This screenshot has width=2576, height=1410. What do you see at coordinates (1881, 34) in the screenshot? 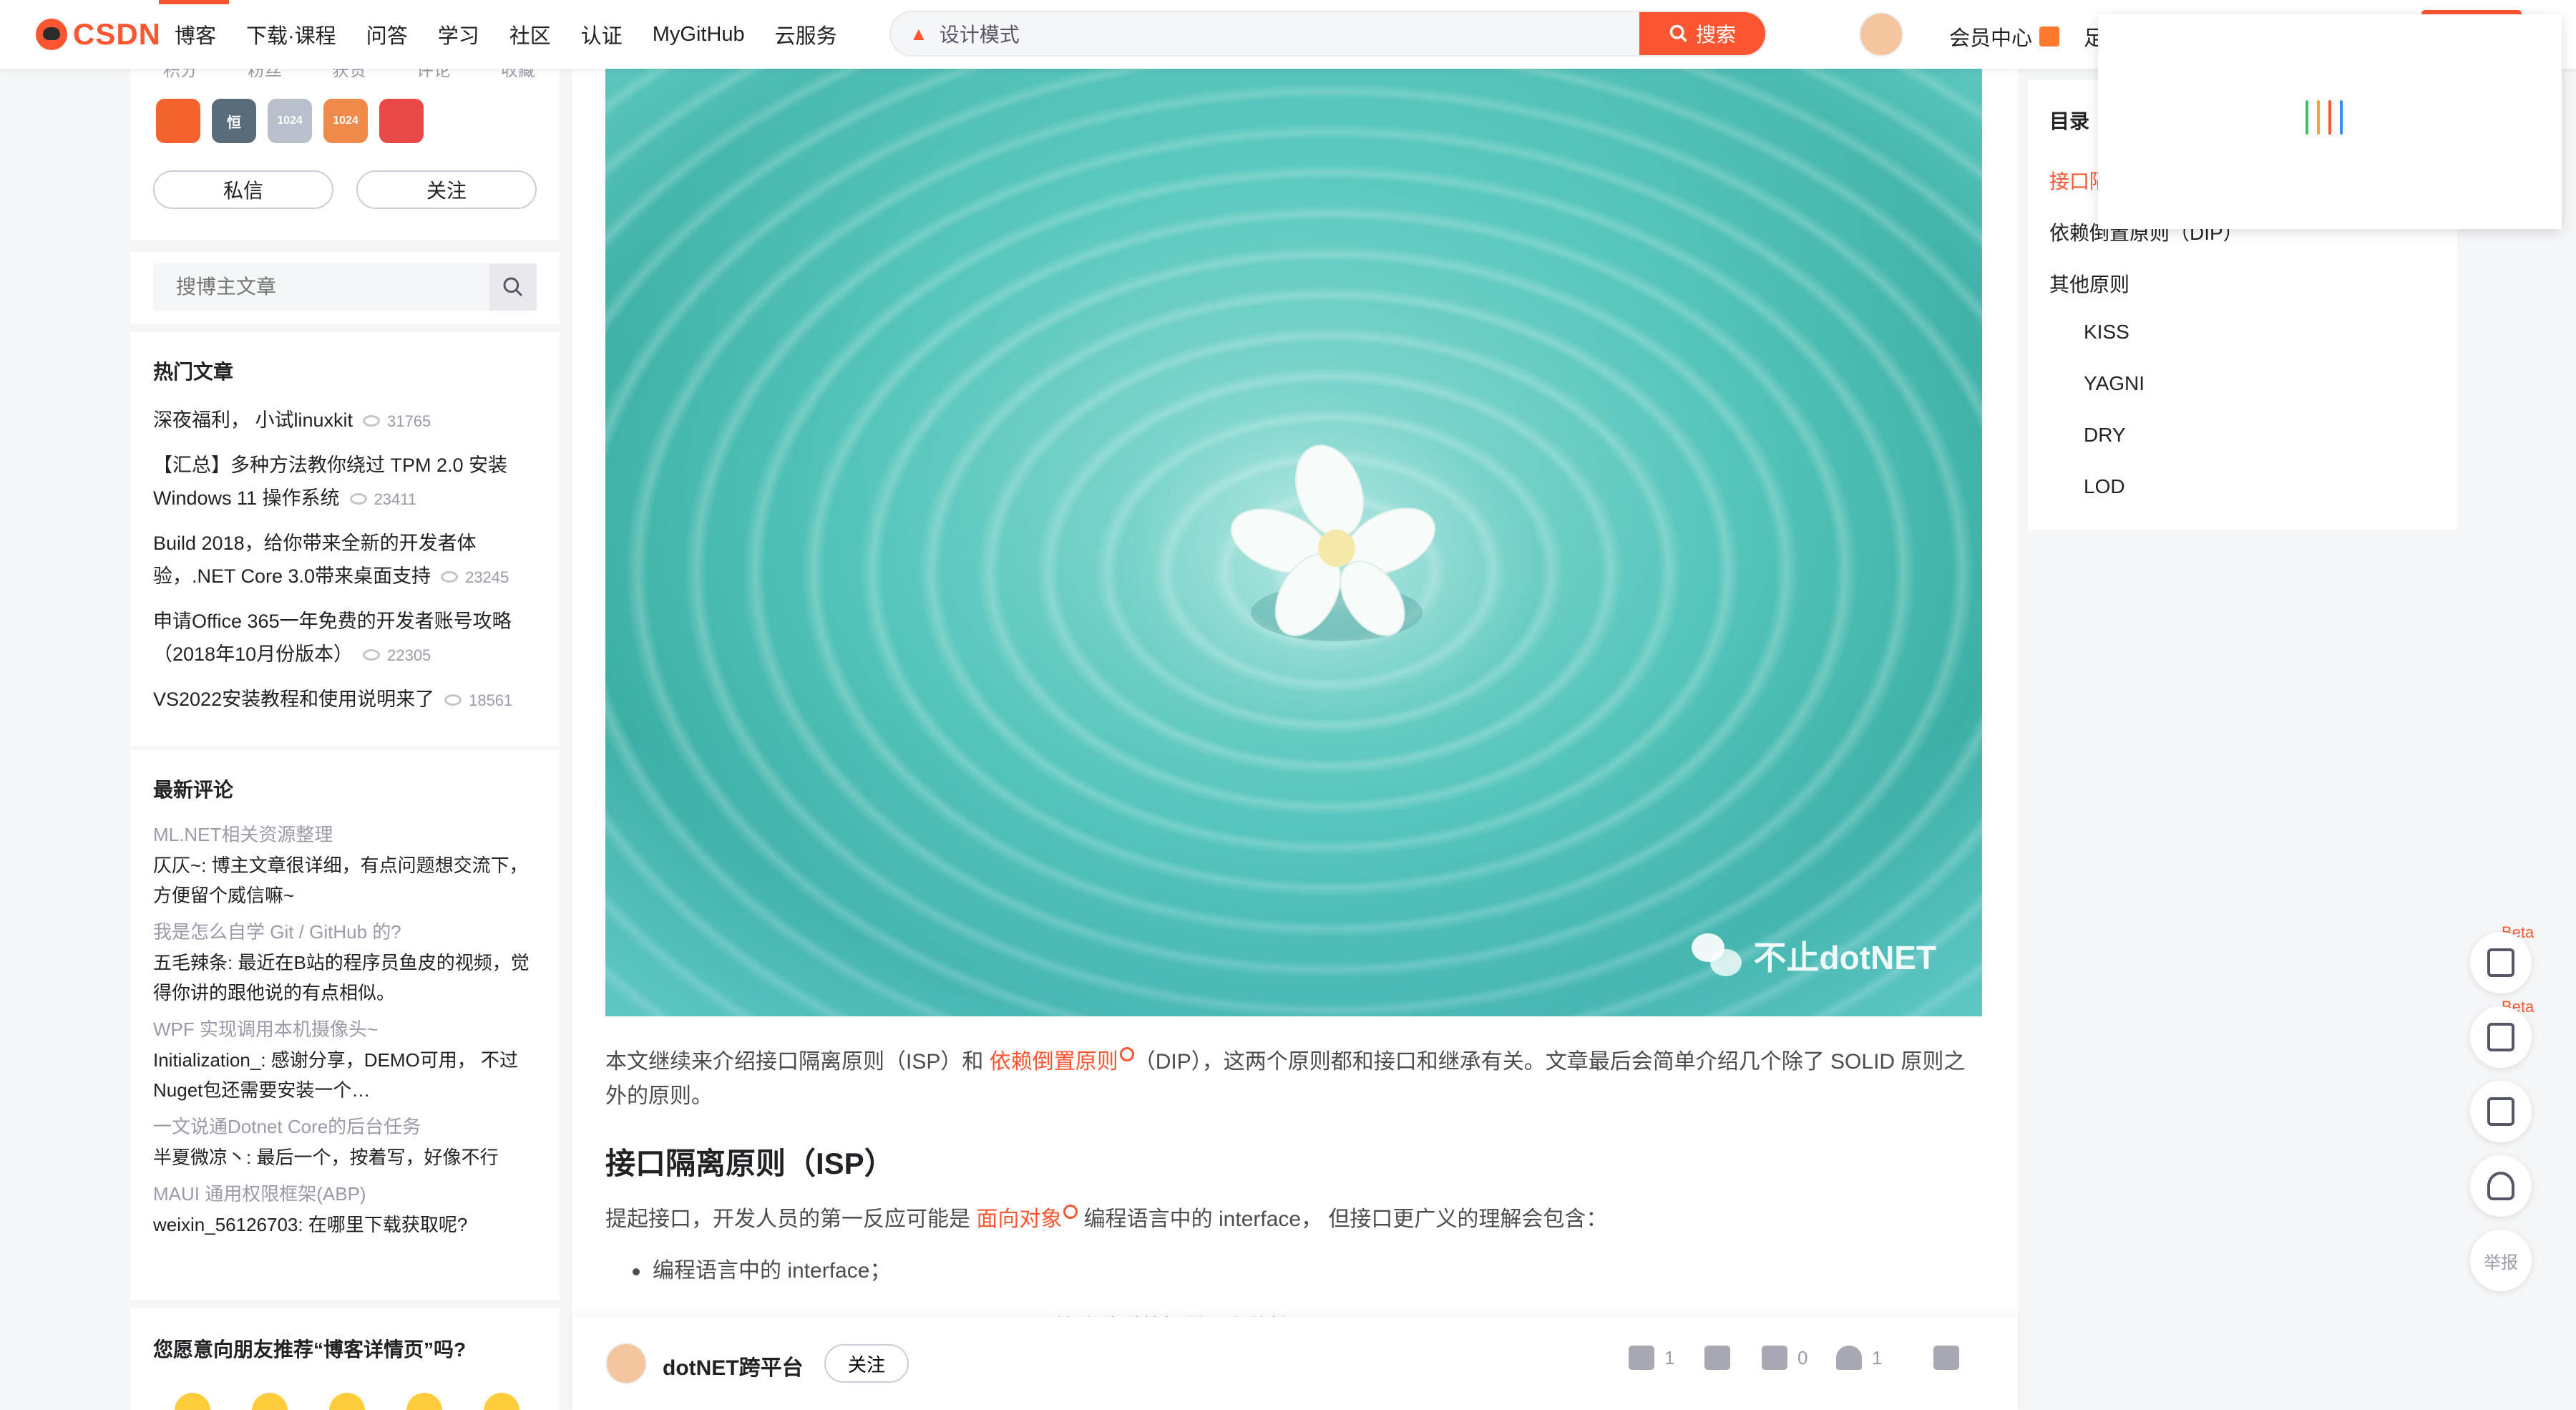
I see `user-avatar` at bounding box center [1881, 34].